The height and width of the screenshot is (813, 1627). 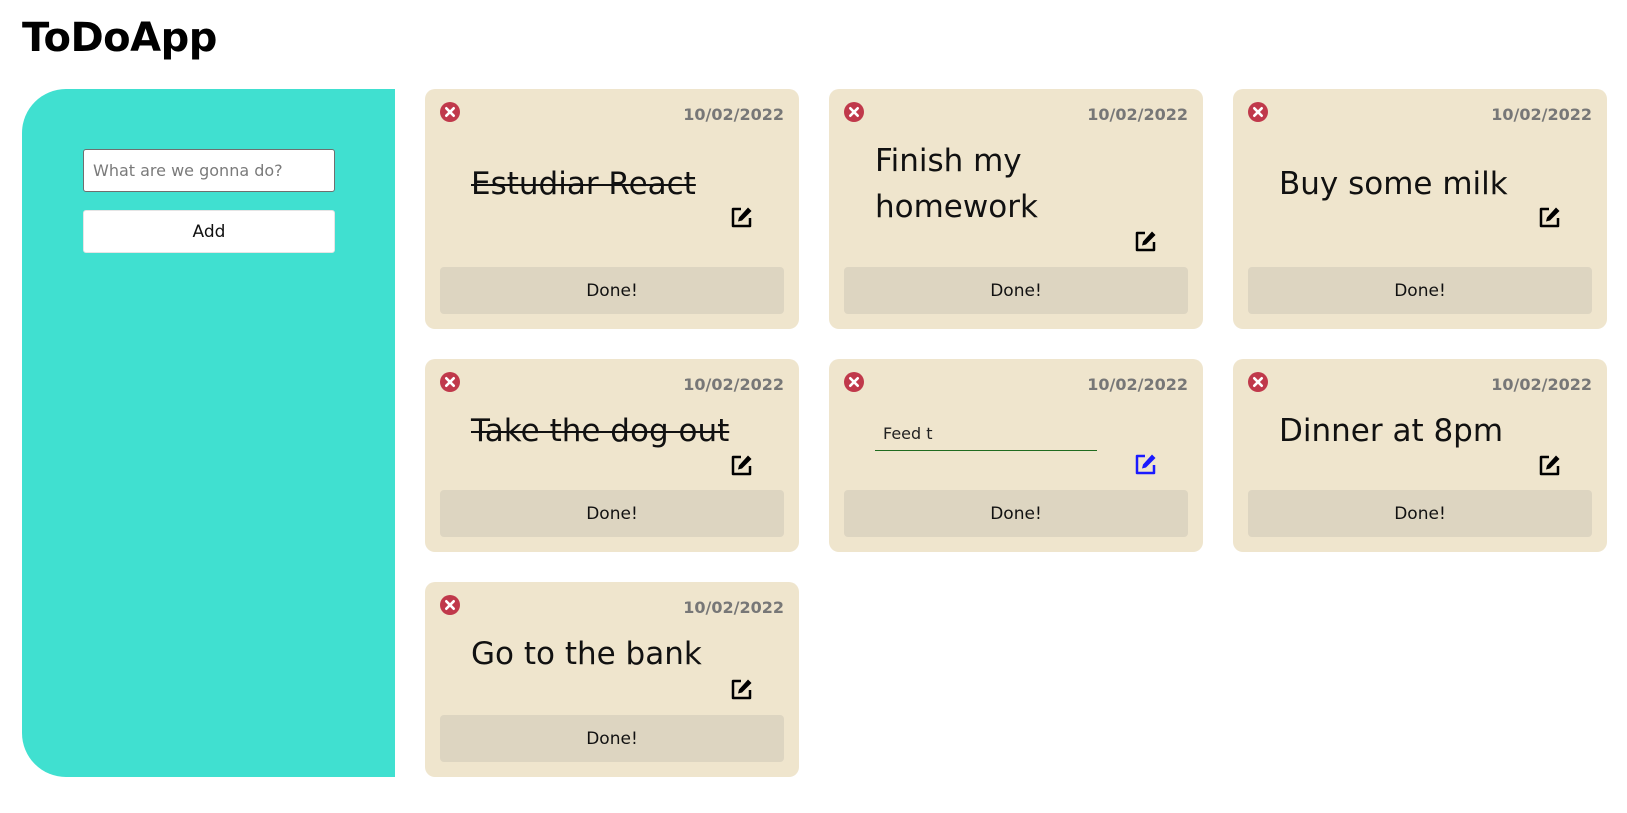 I want to click on add-button: Add, so click(x=209, y=231).